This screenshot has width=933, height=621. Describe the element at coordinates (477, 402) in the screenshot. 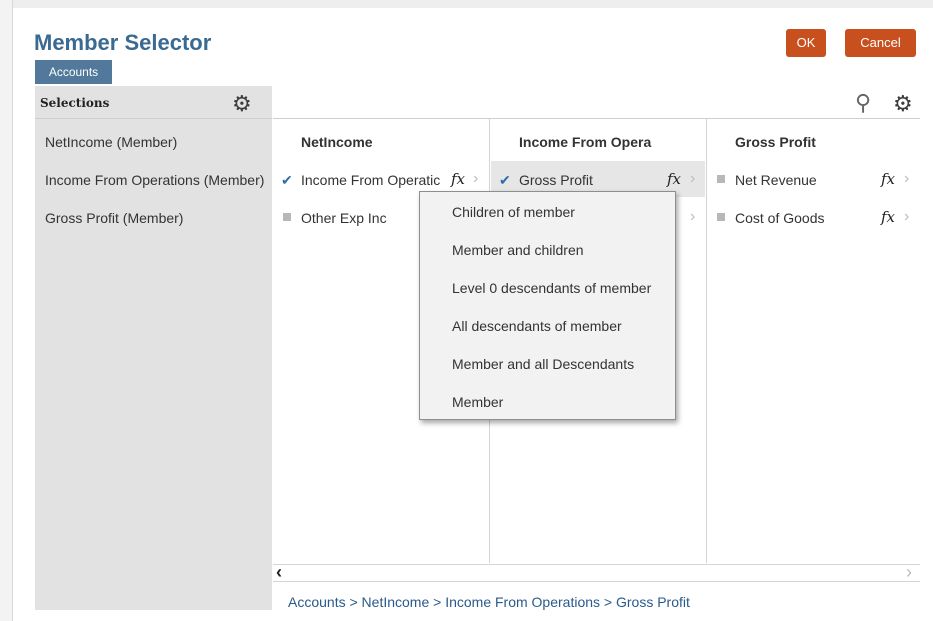

I see `menu-item-member: Member` at that location.